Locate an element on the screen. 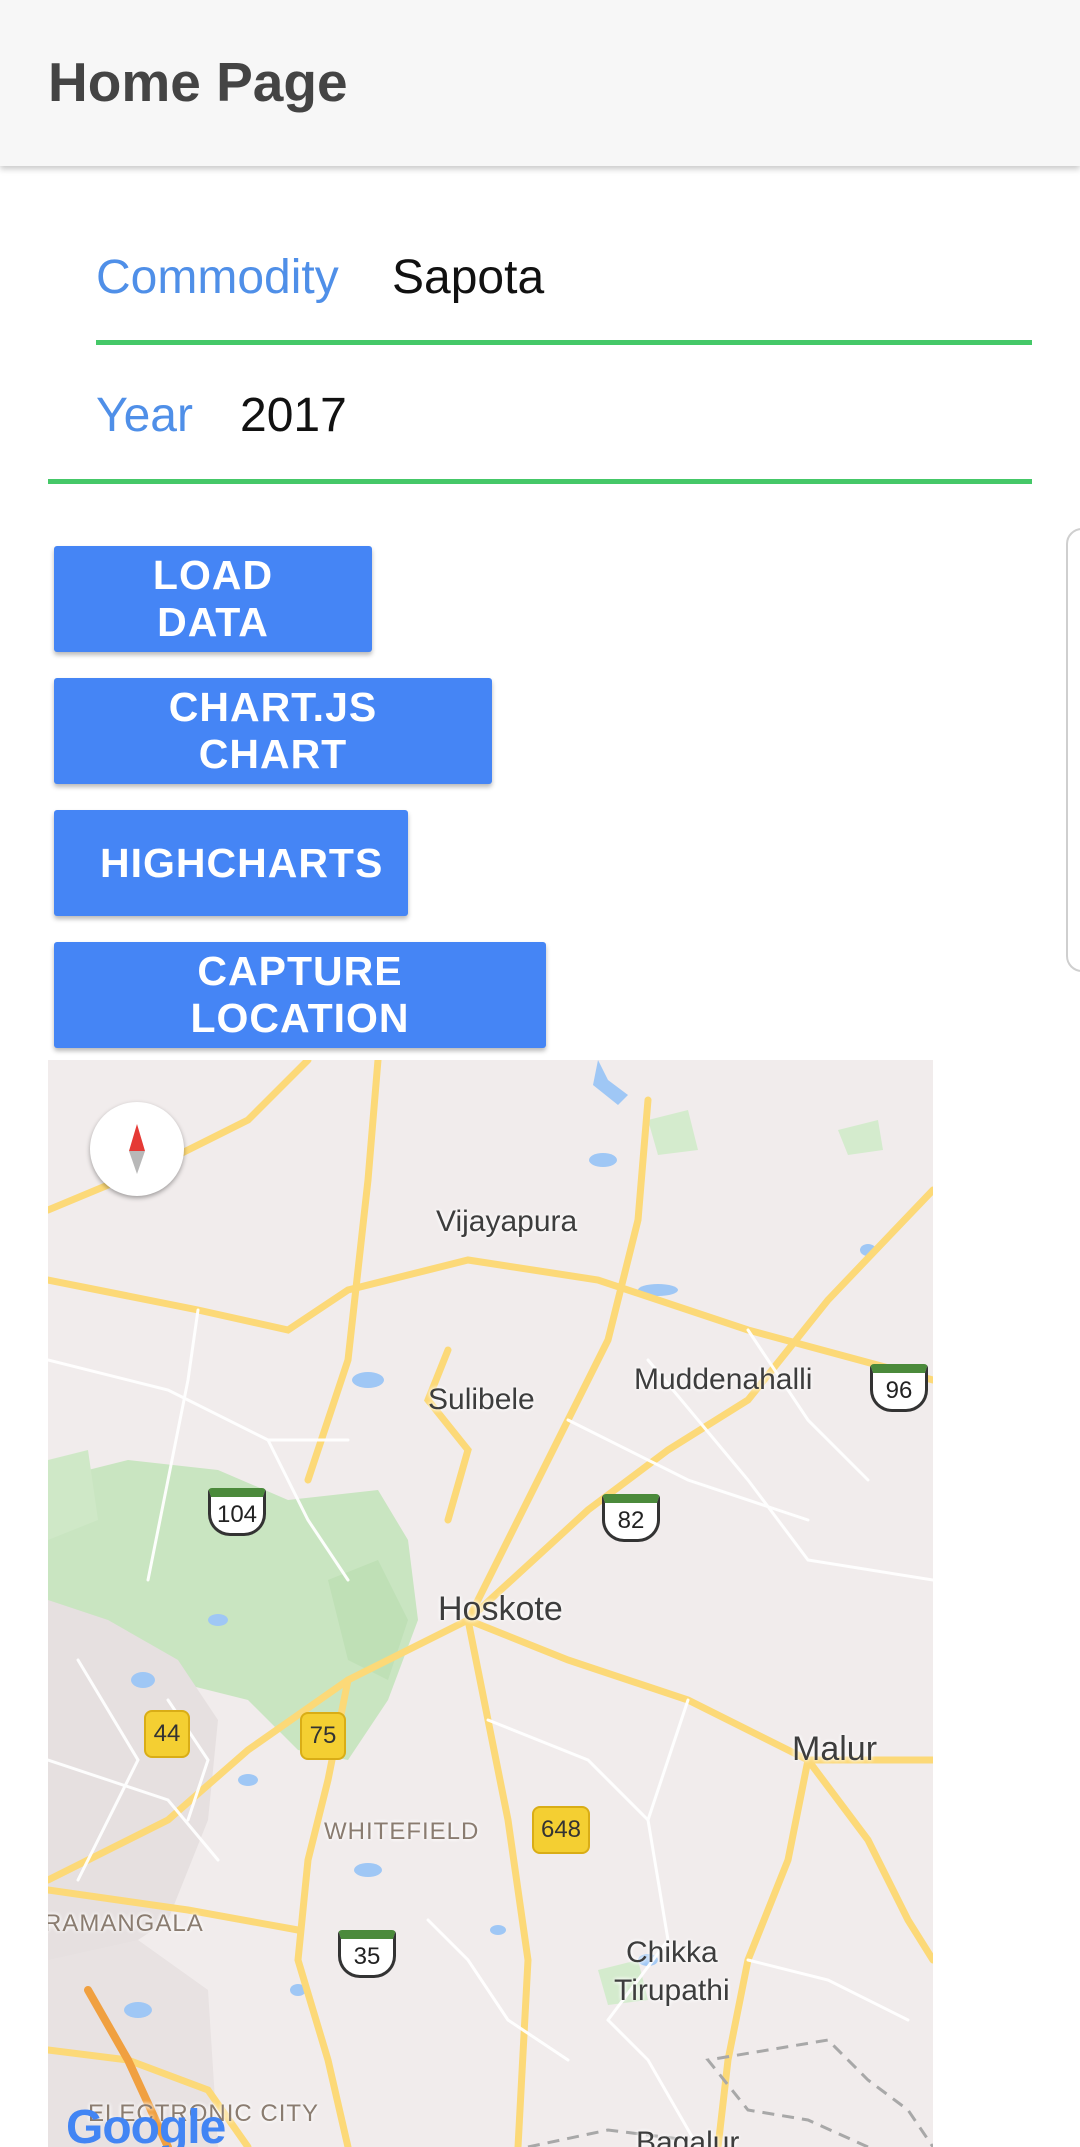  commodity-underline is located at coordinates (564, 342).